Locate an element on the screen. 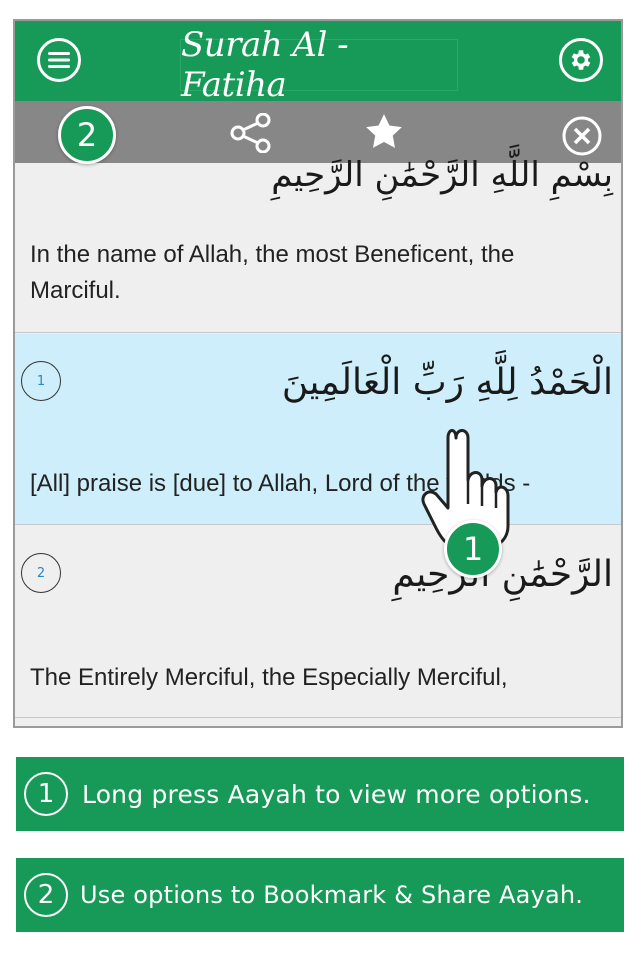 Image resolution: width=640 pixels, height=960 pixels. tip-banner-2: 2 Use options to Bookmark & Share Aayah. is located at coordinates (320, 895).